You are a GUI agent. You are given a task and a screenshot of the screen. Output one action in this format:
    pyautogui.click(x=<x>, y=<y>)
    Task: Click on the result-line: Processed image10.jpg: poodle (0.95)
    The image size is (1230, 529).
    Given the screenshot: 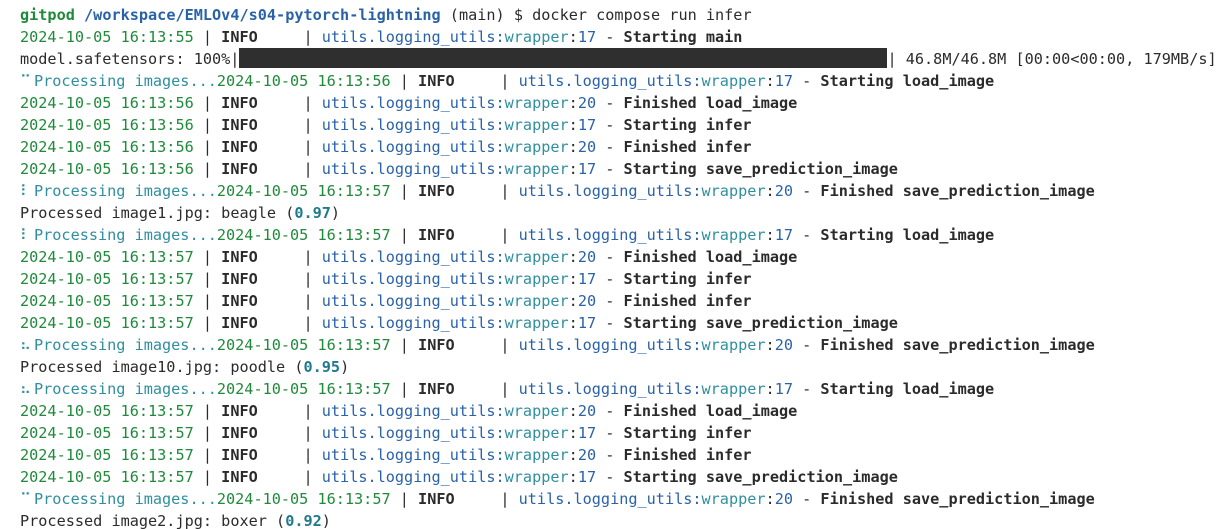 What is the action you would take?
    pyautogui.click(x=184, y=367)
    